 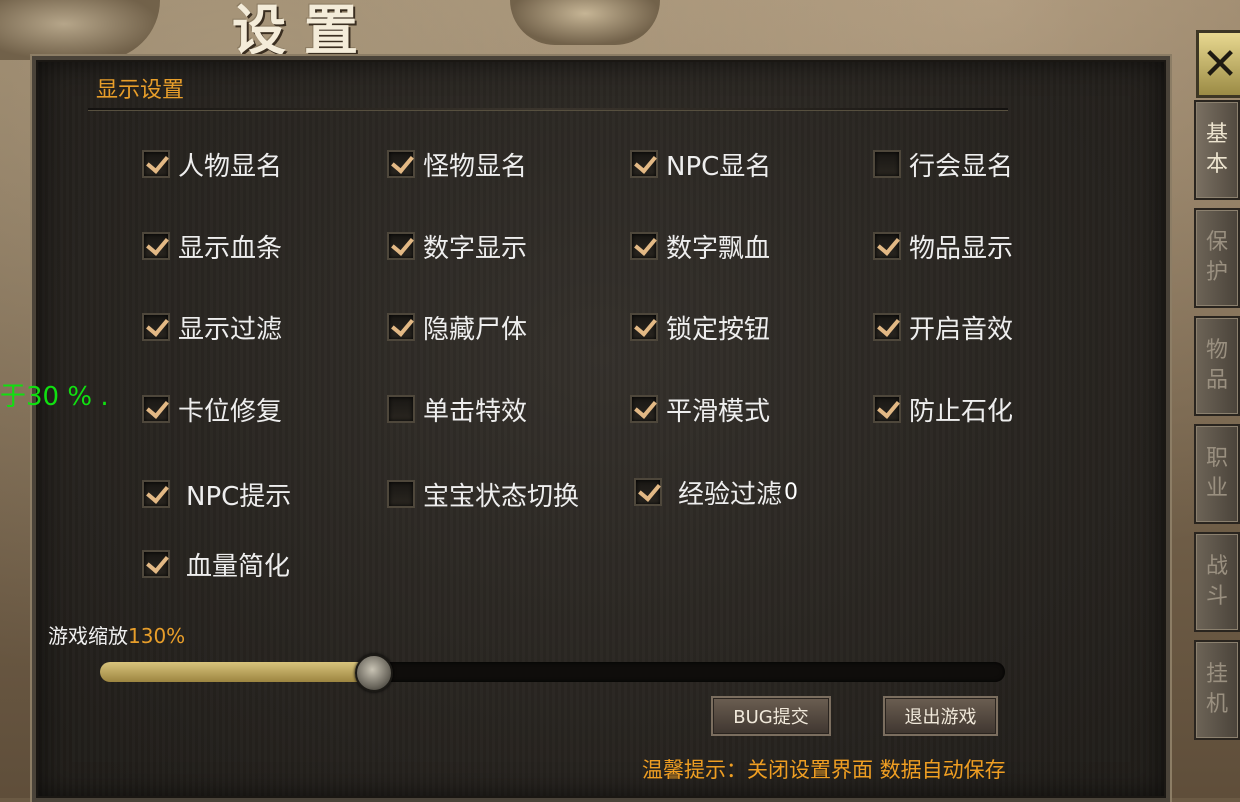 I want to click on option-number-display: 数字显示, so click(x=457, y=246).